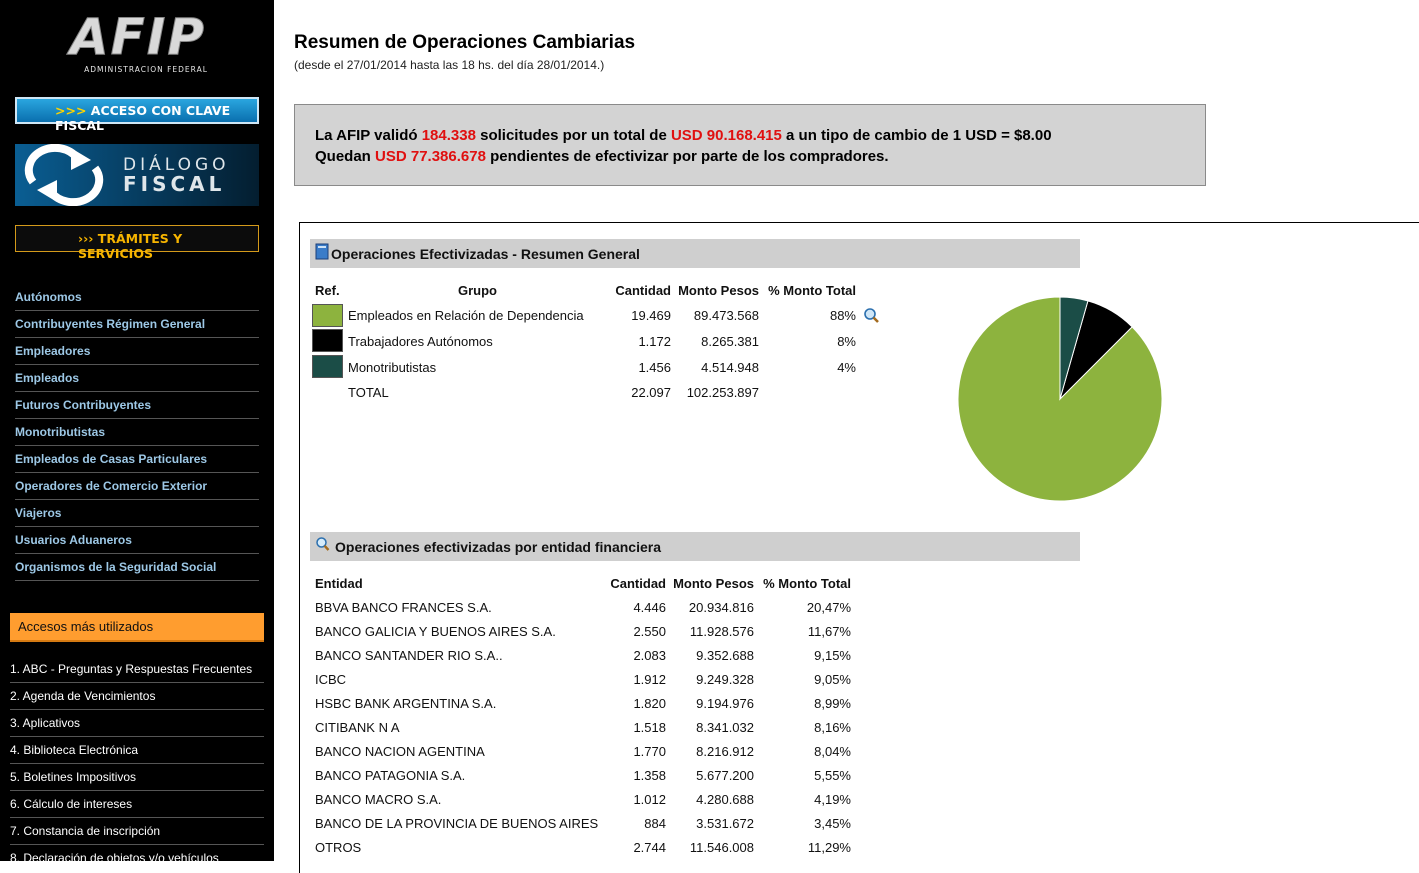 The height and width of the screenshot is (873, 1419). What do you see at coordinates (403, 607) in the screenshot?
I see `entidad-cell: BBVA BANCO FRANCES S.A.` at bounding box center [403, 607].